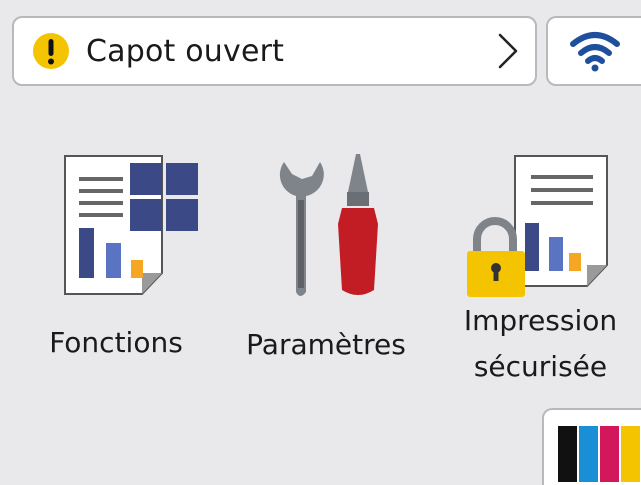  I want to click on settings-icon, so click(328, 225).